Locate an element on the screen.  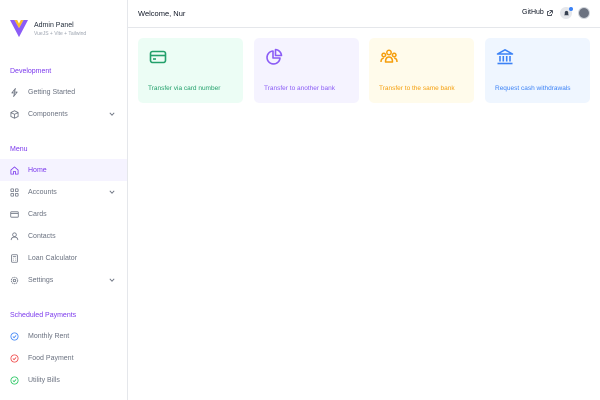
card-transfer-another-bank: Transfer to another bank is located at coordinates (306, 70).